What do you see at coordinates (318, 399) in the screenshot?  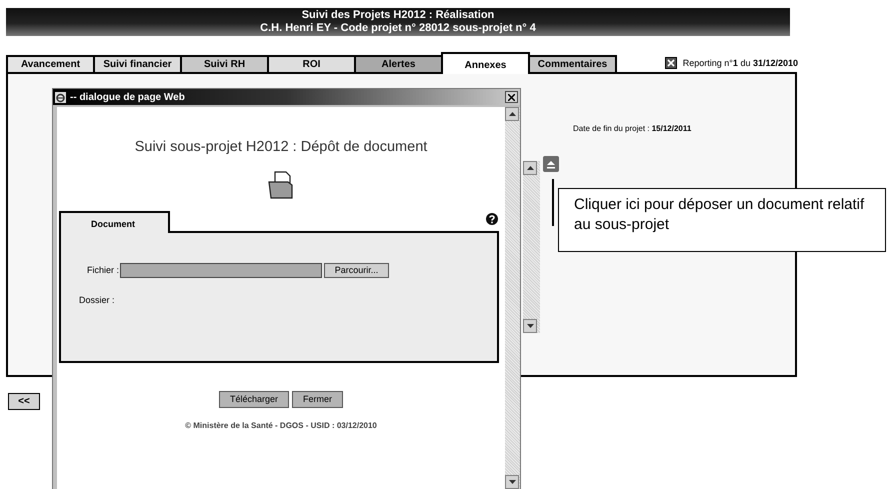 I see `dialog-button: Fermer` at bounding box center [318, 399].